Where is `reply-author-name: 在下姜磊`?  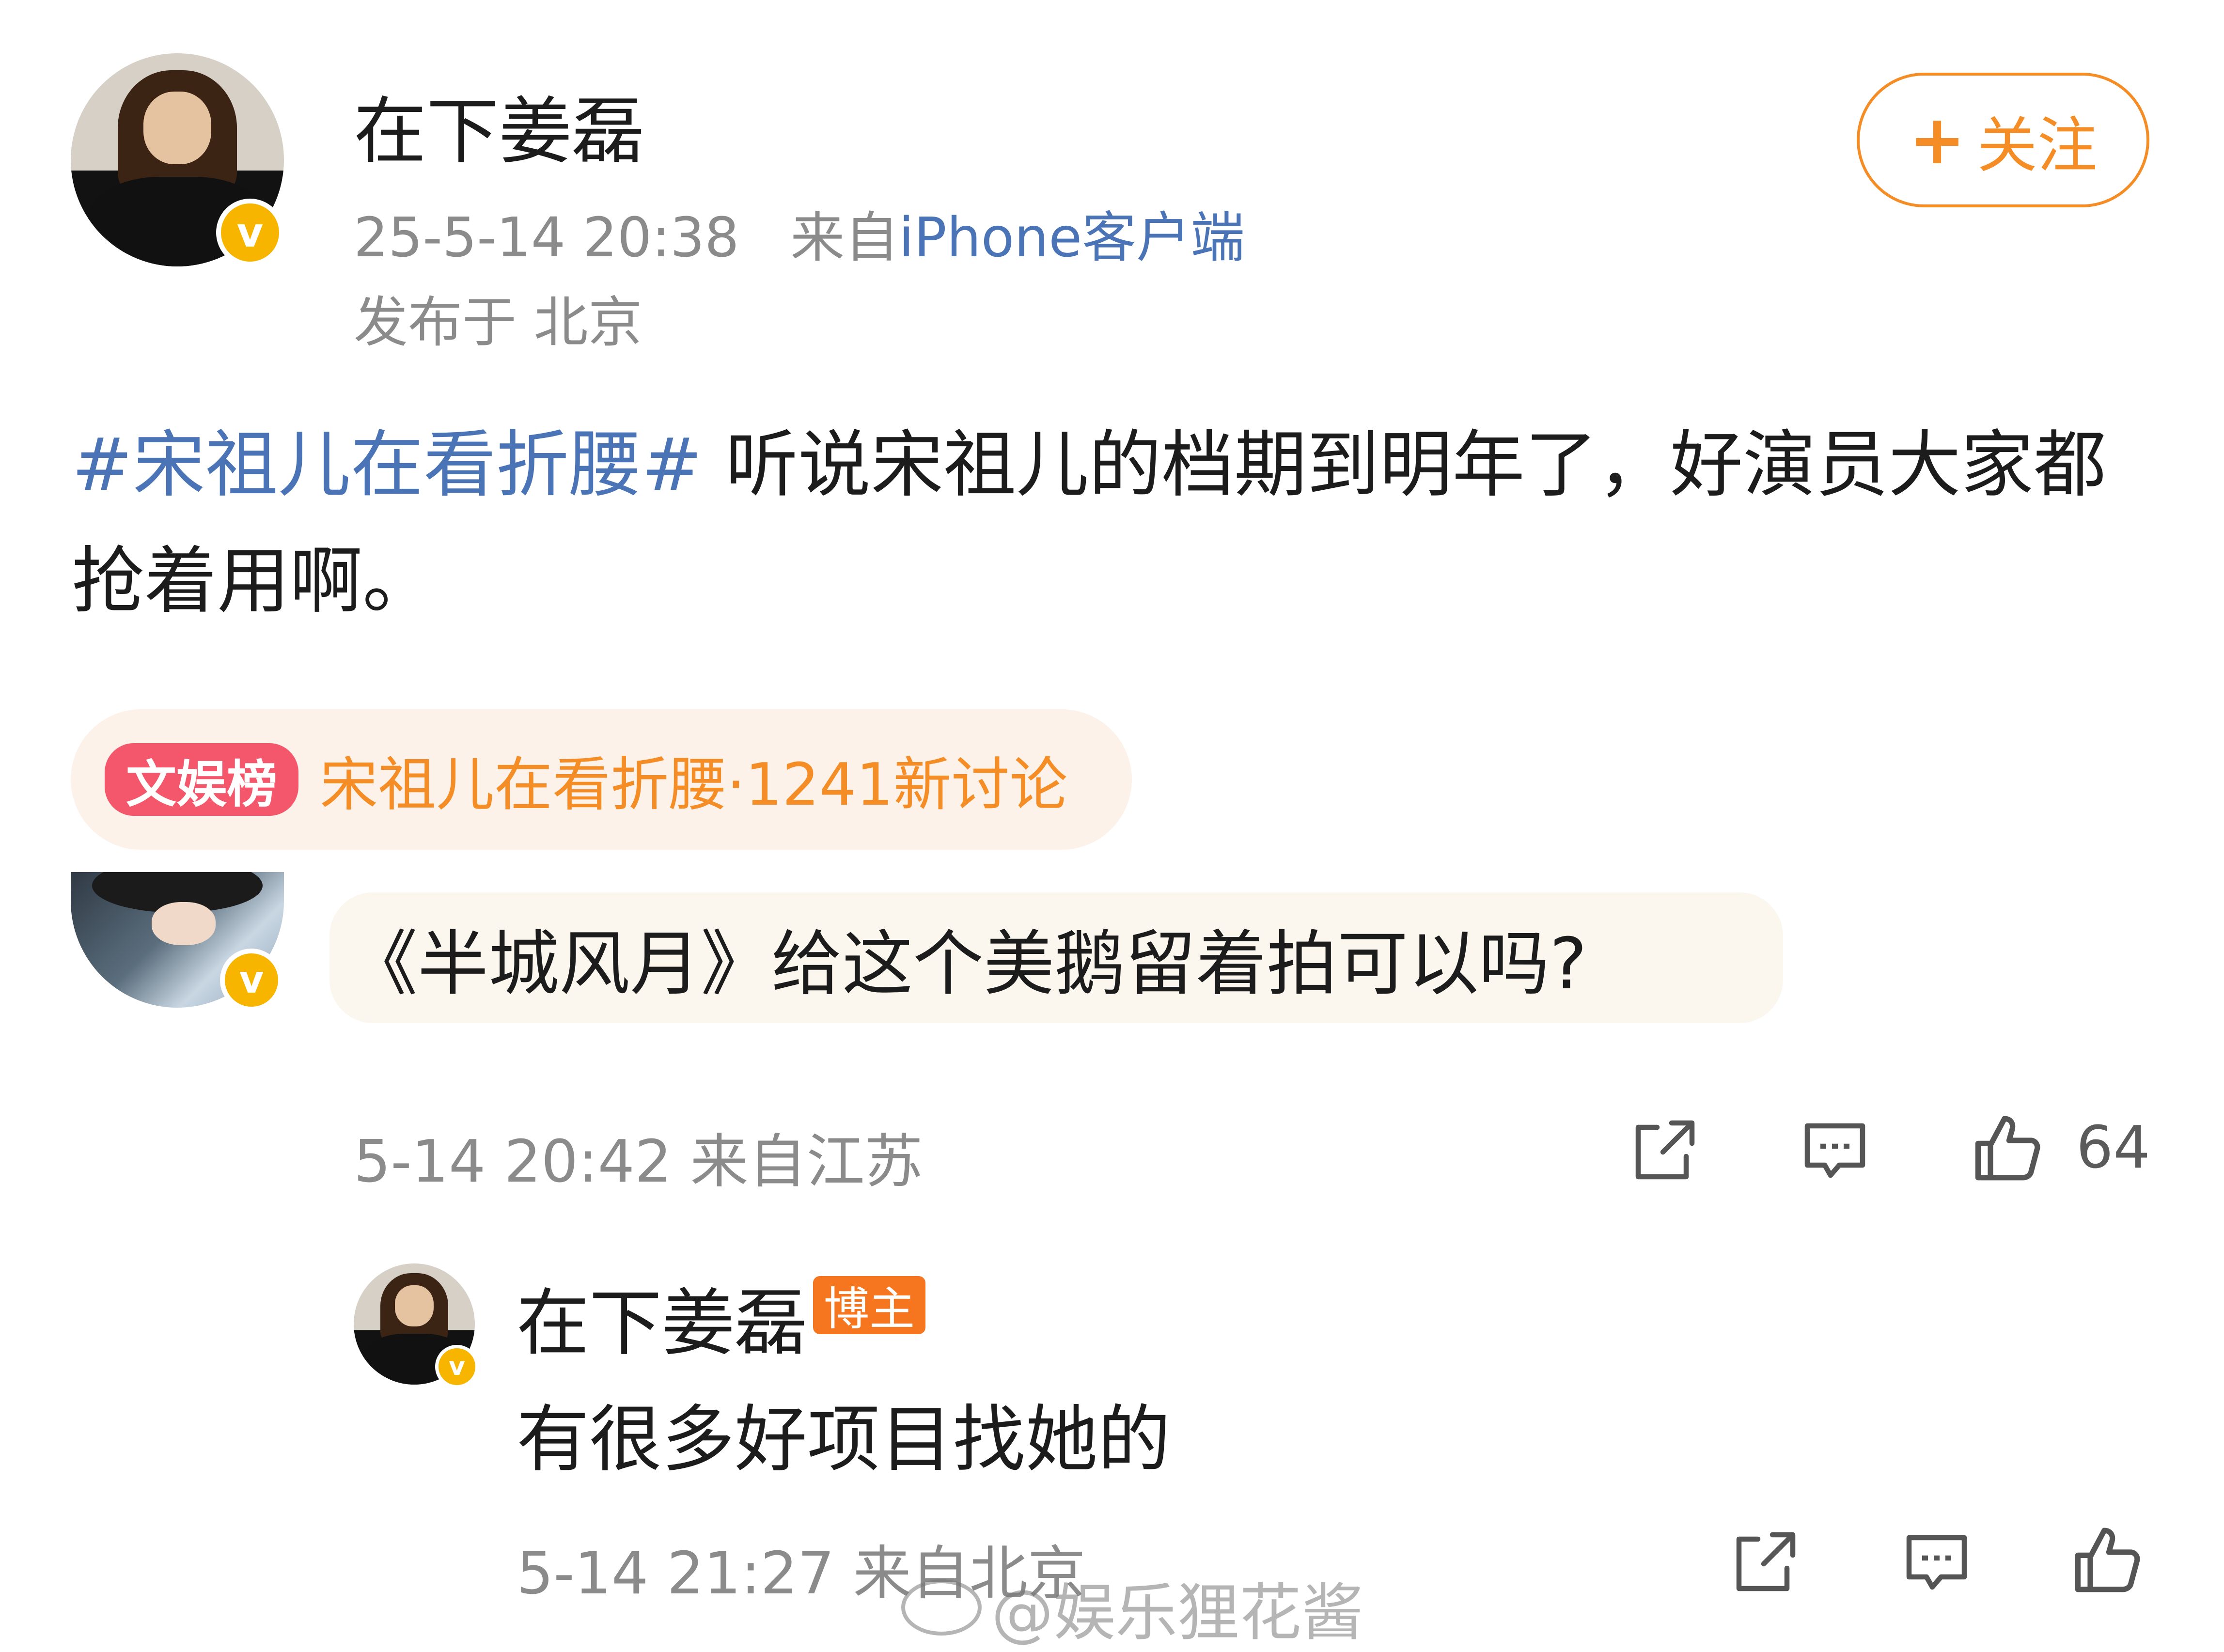 reply-author-name: 在下姜磊 is located at coordinates (662, 1317).